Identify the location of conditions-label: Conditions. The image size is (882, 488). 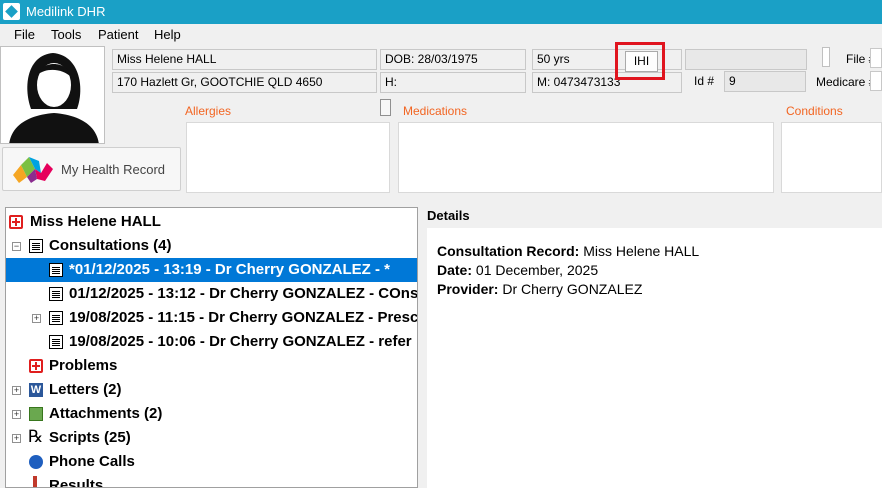
(814, 111).